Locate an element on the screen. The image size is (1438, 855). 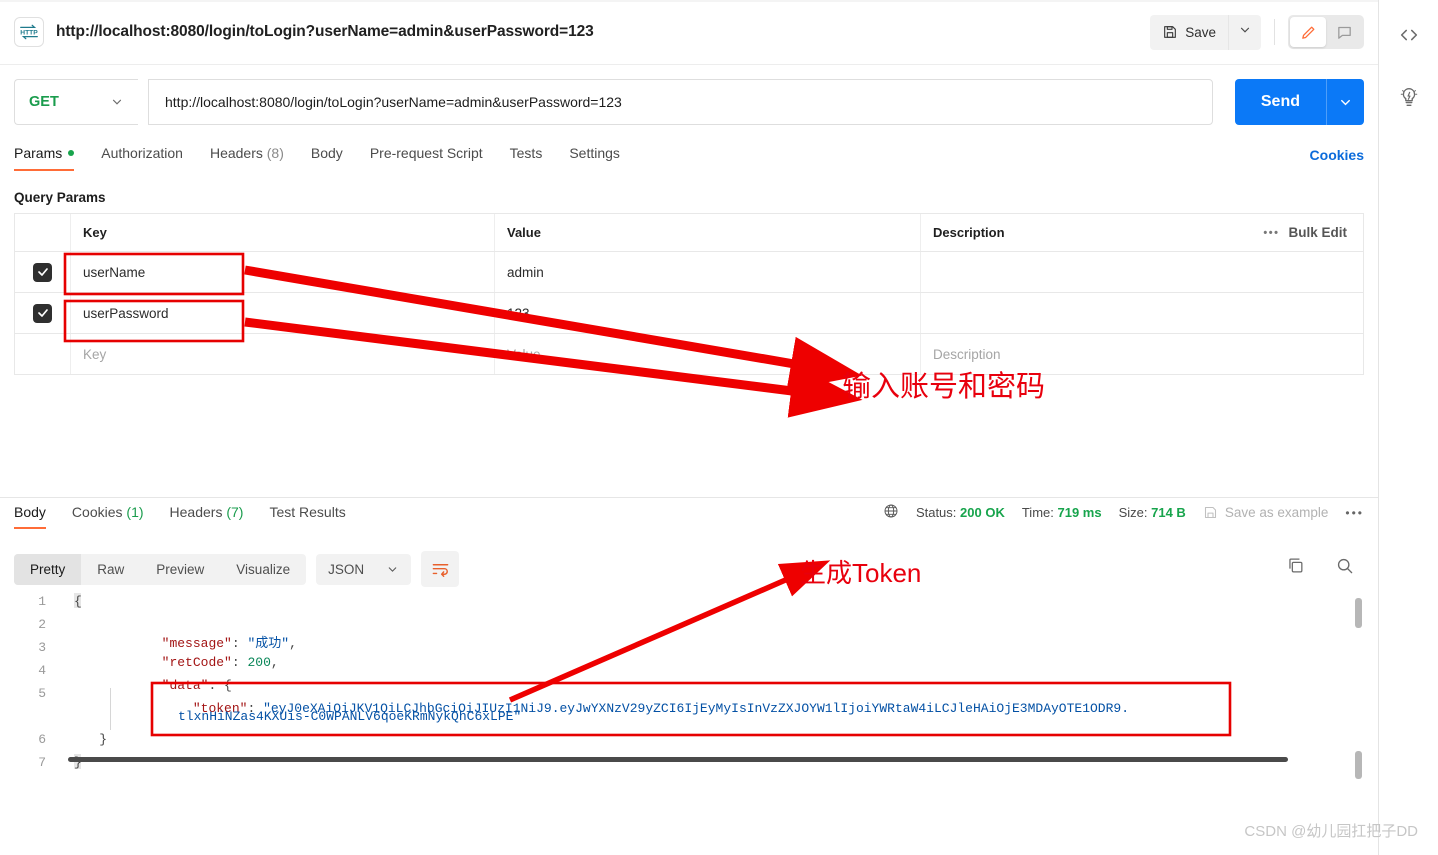
body-view-segmented: Pretty Raw Preview Visualize is located at coordinates (160, 569).